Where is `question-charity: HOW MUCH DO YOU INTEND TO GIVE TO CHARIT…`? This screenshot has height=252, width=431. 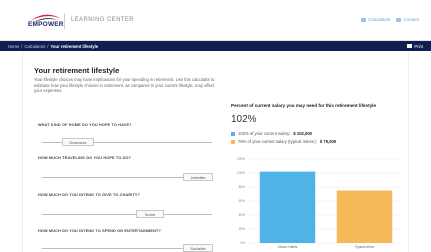
question-charity: HOW MUCH DO YOU INTEND TO GIVE TO CHARIT… is located at coordinates (89, 195).